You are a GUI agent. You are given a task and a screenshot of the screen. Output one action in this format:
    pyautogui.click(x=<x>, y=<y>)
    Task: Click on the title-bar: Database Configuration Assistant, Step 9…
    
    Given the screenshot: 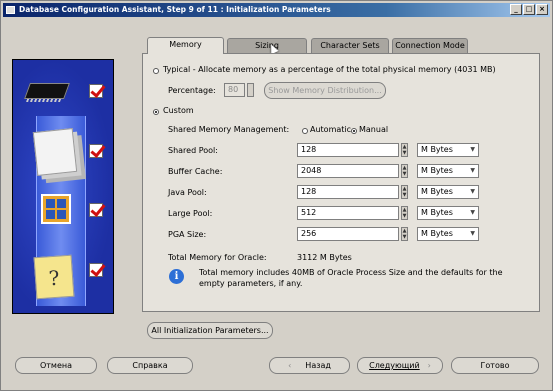 What is the action you would take?
    pyautogui.click(x=276, y=10)
    